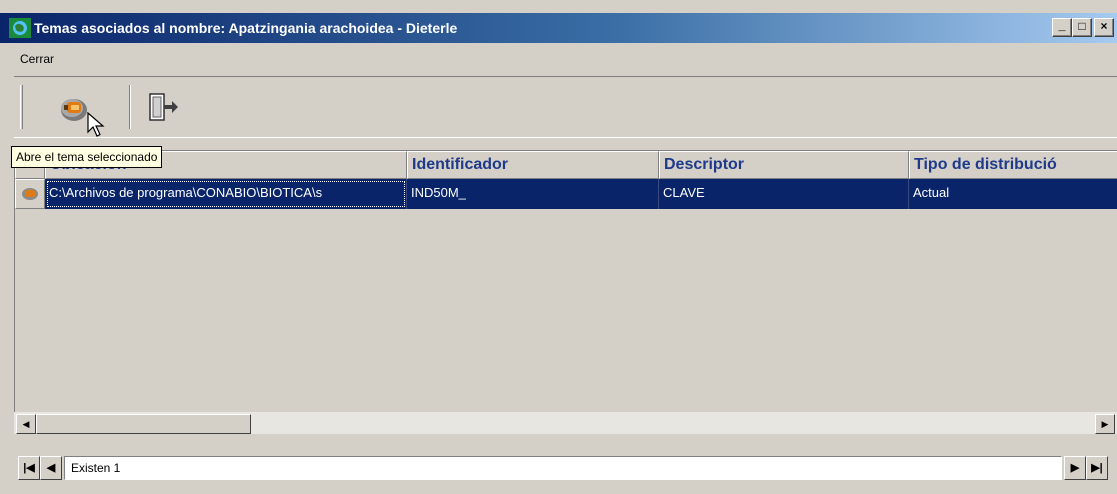 The height and width of the screenshot is (494, 1117). I want to click on record-count-status: Existen 1, so click(563, 468).